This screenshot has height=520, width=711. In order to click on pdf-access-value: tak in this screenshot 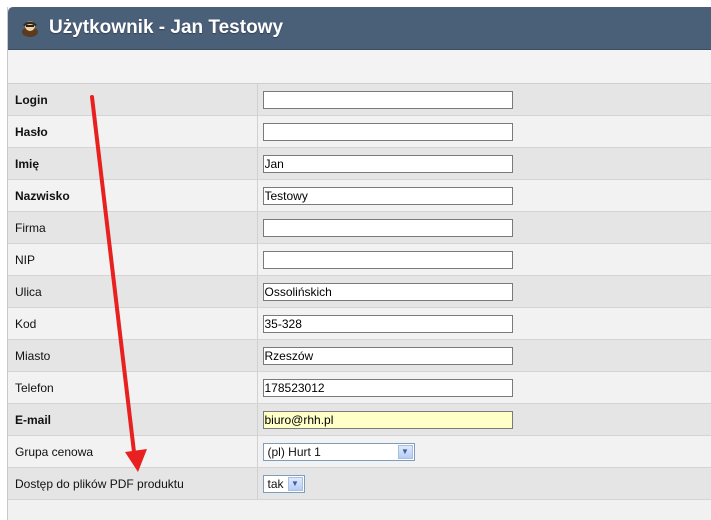, I will do `click(275, 483)`.